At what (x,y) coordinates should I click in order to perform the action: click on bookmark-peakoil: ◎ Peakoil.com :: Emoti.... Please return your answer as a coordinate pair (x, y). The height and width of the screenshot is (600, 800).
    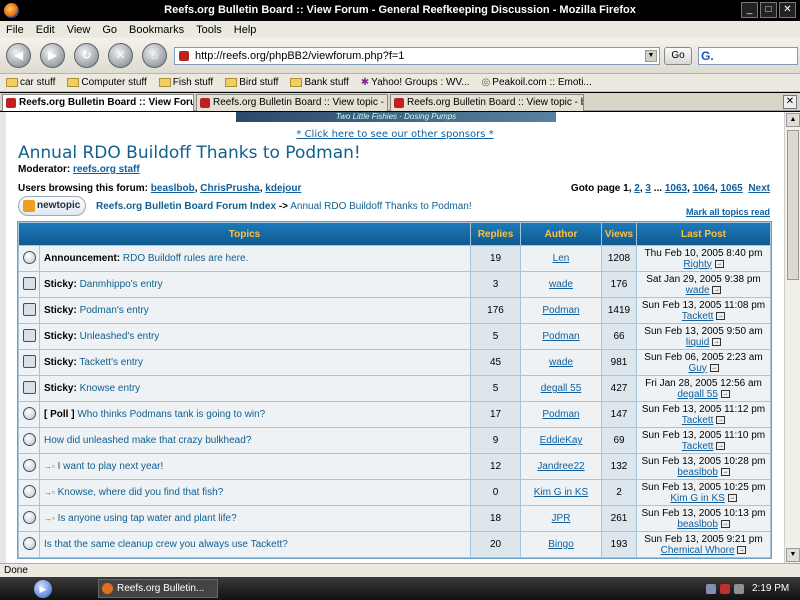
    Looking at the image, I should click on (537, 82).